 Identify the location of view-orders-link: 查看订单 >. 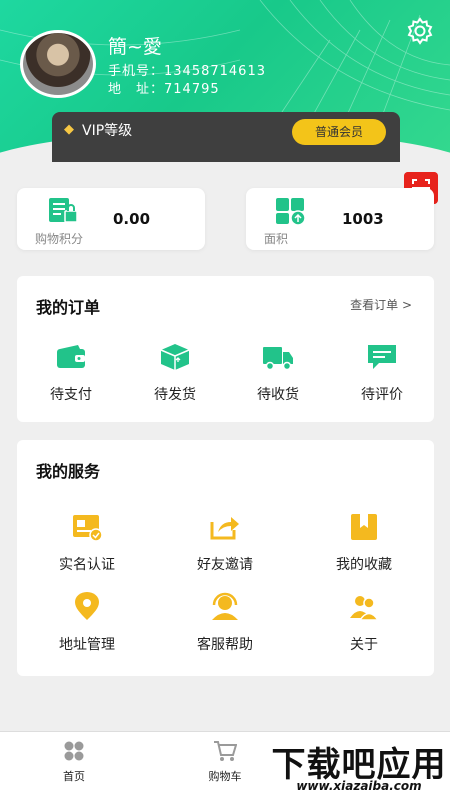
(381, 304).